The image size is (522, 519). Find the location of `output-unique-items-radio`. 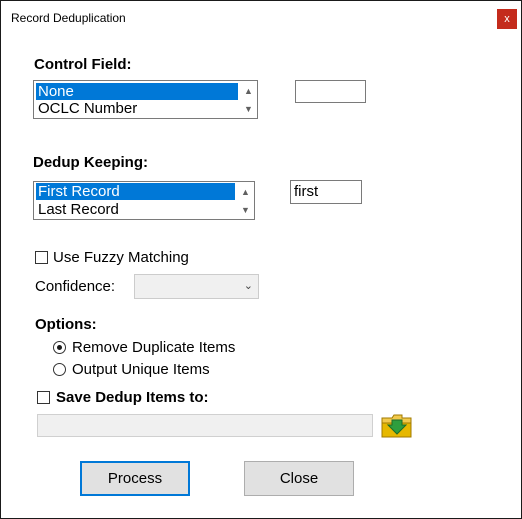

output-unique-items-radio is located at coordinates (59, 369).